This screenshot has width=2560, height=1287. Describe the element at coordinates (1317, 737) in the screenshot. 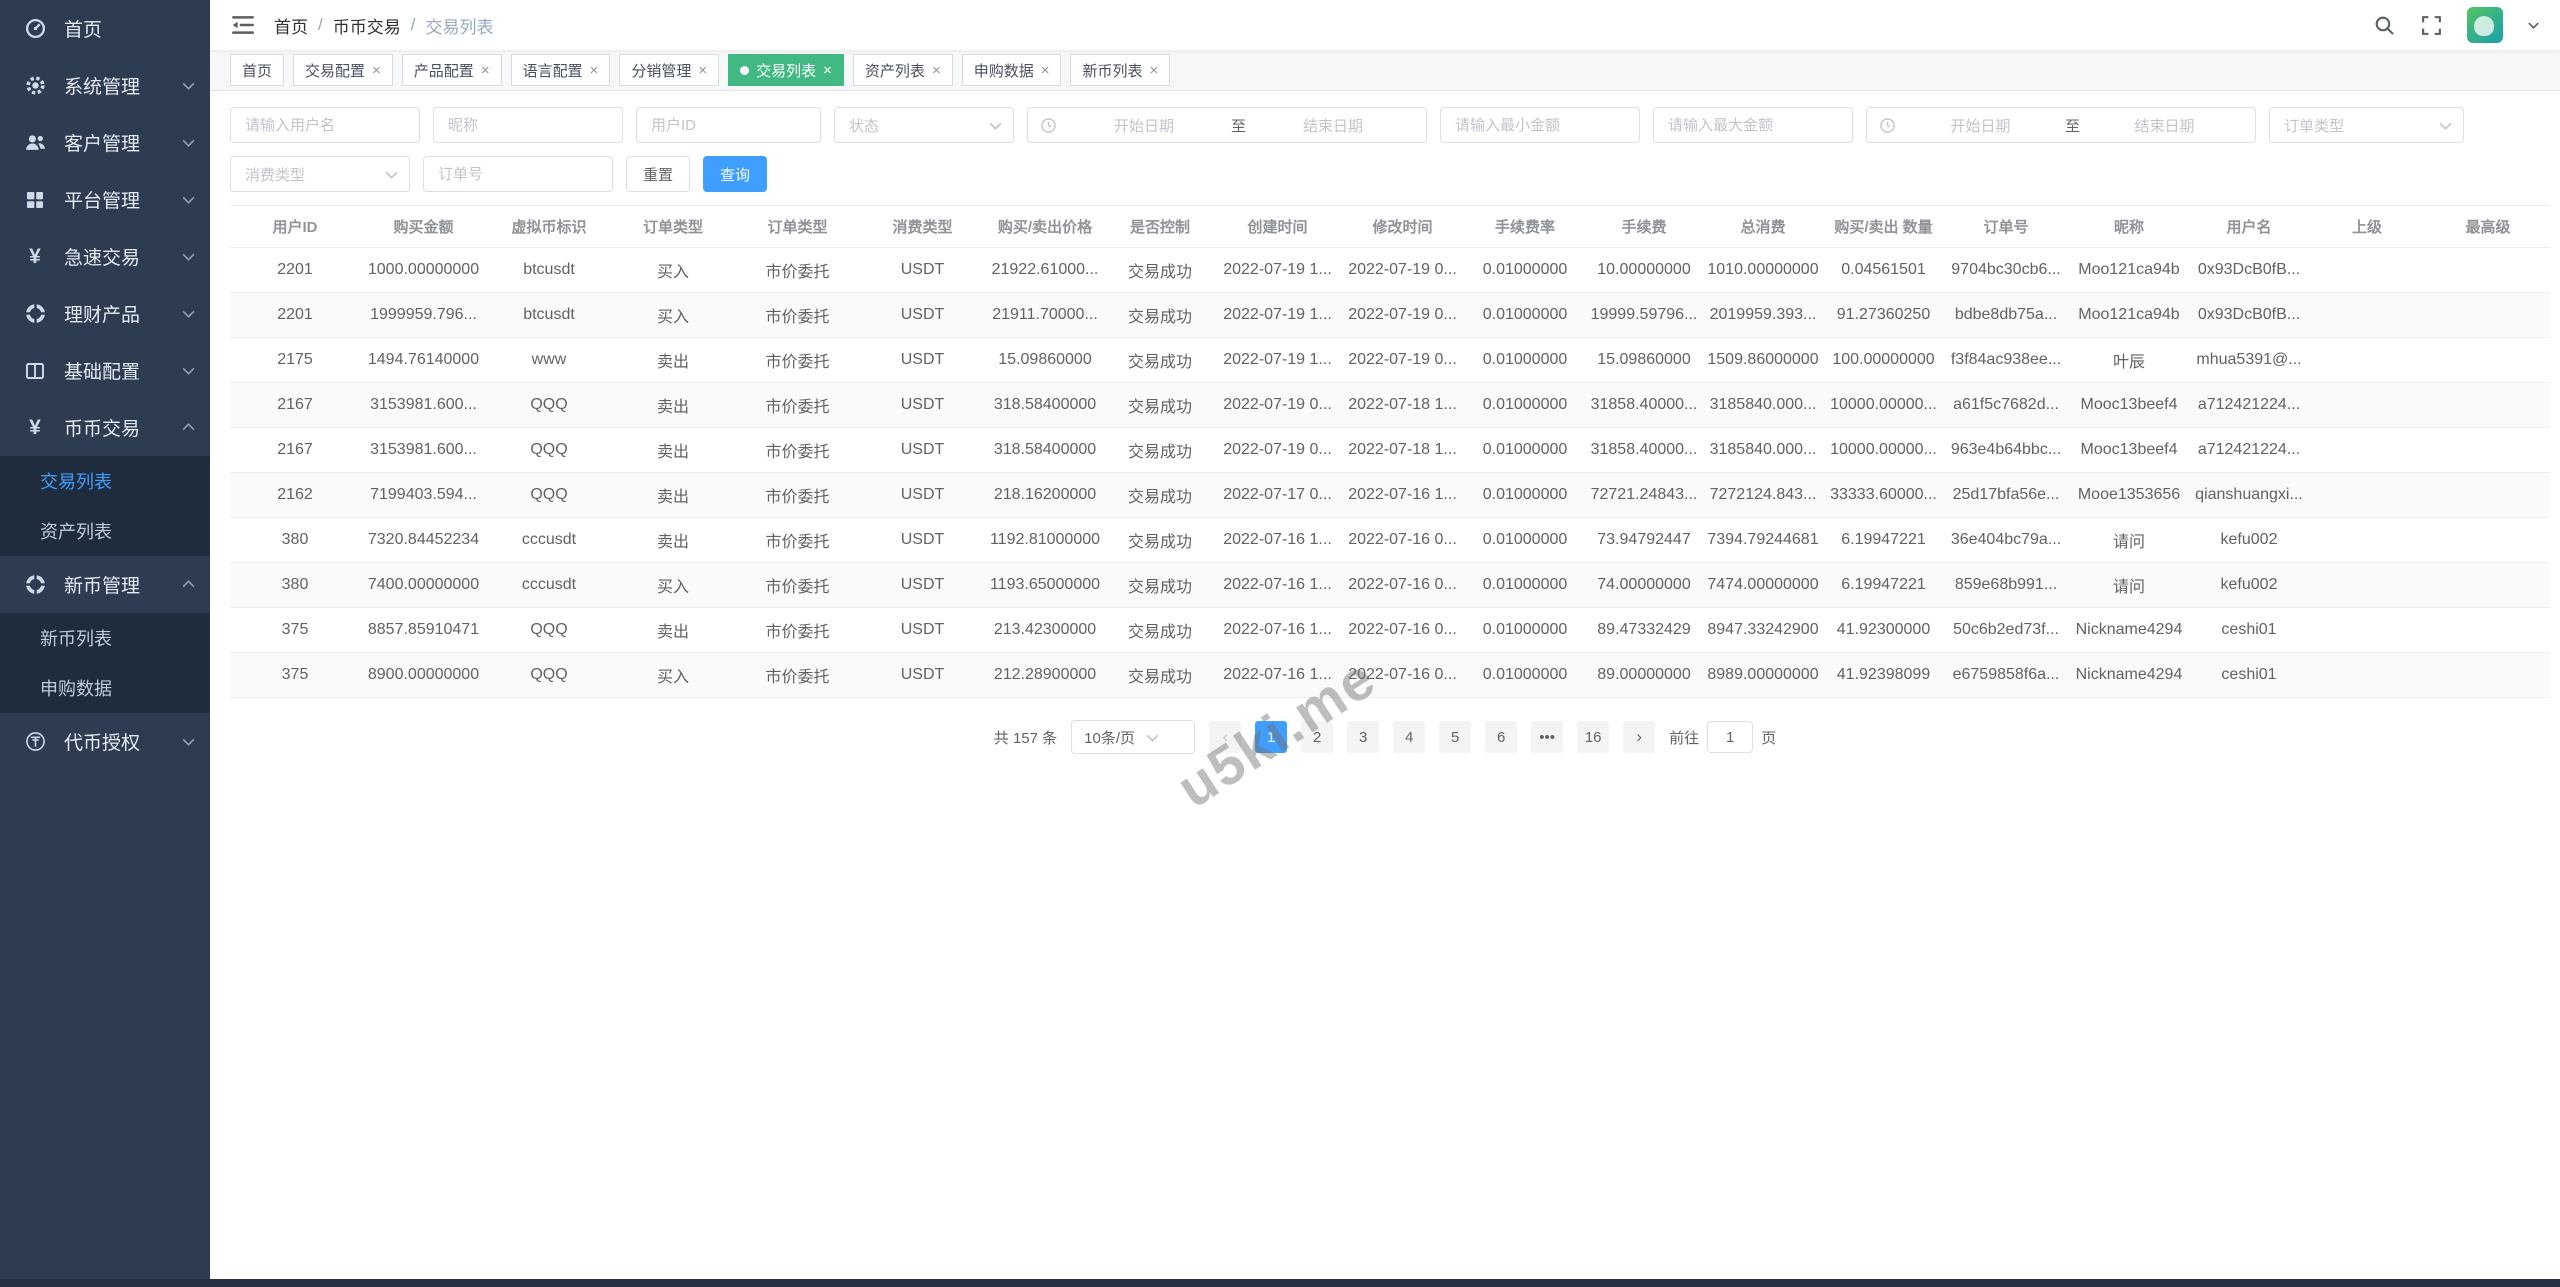

I see `page-button-2: 2` at that location.